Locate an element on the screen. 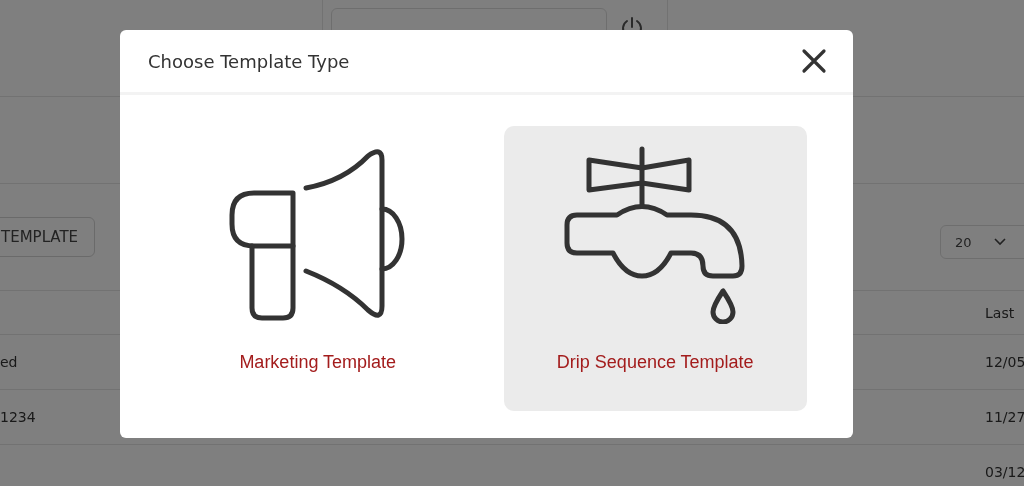  chevron-down-icon is located at coordinates (999, 242).